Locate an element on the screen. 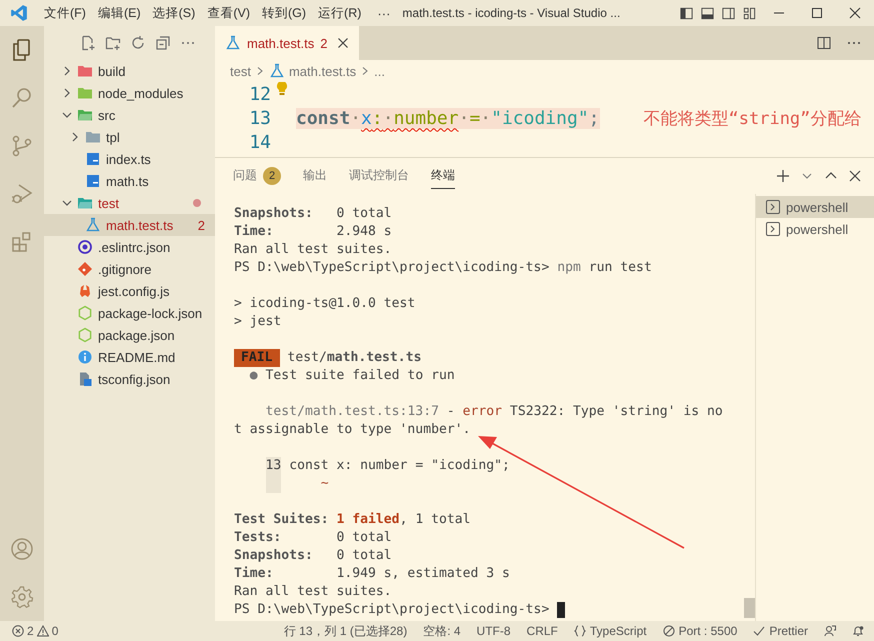  tree-item: math.ts is located at coordinates (129, 181).